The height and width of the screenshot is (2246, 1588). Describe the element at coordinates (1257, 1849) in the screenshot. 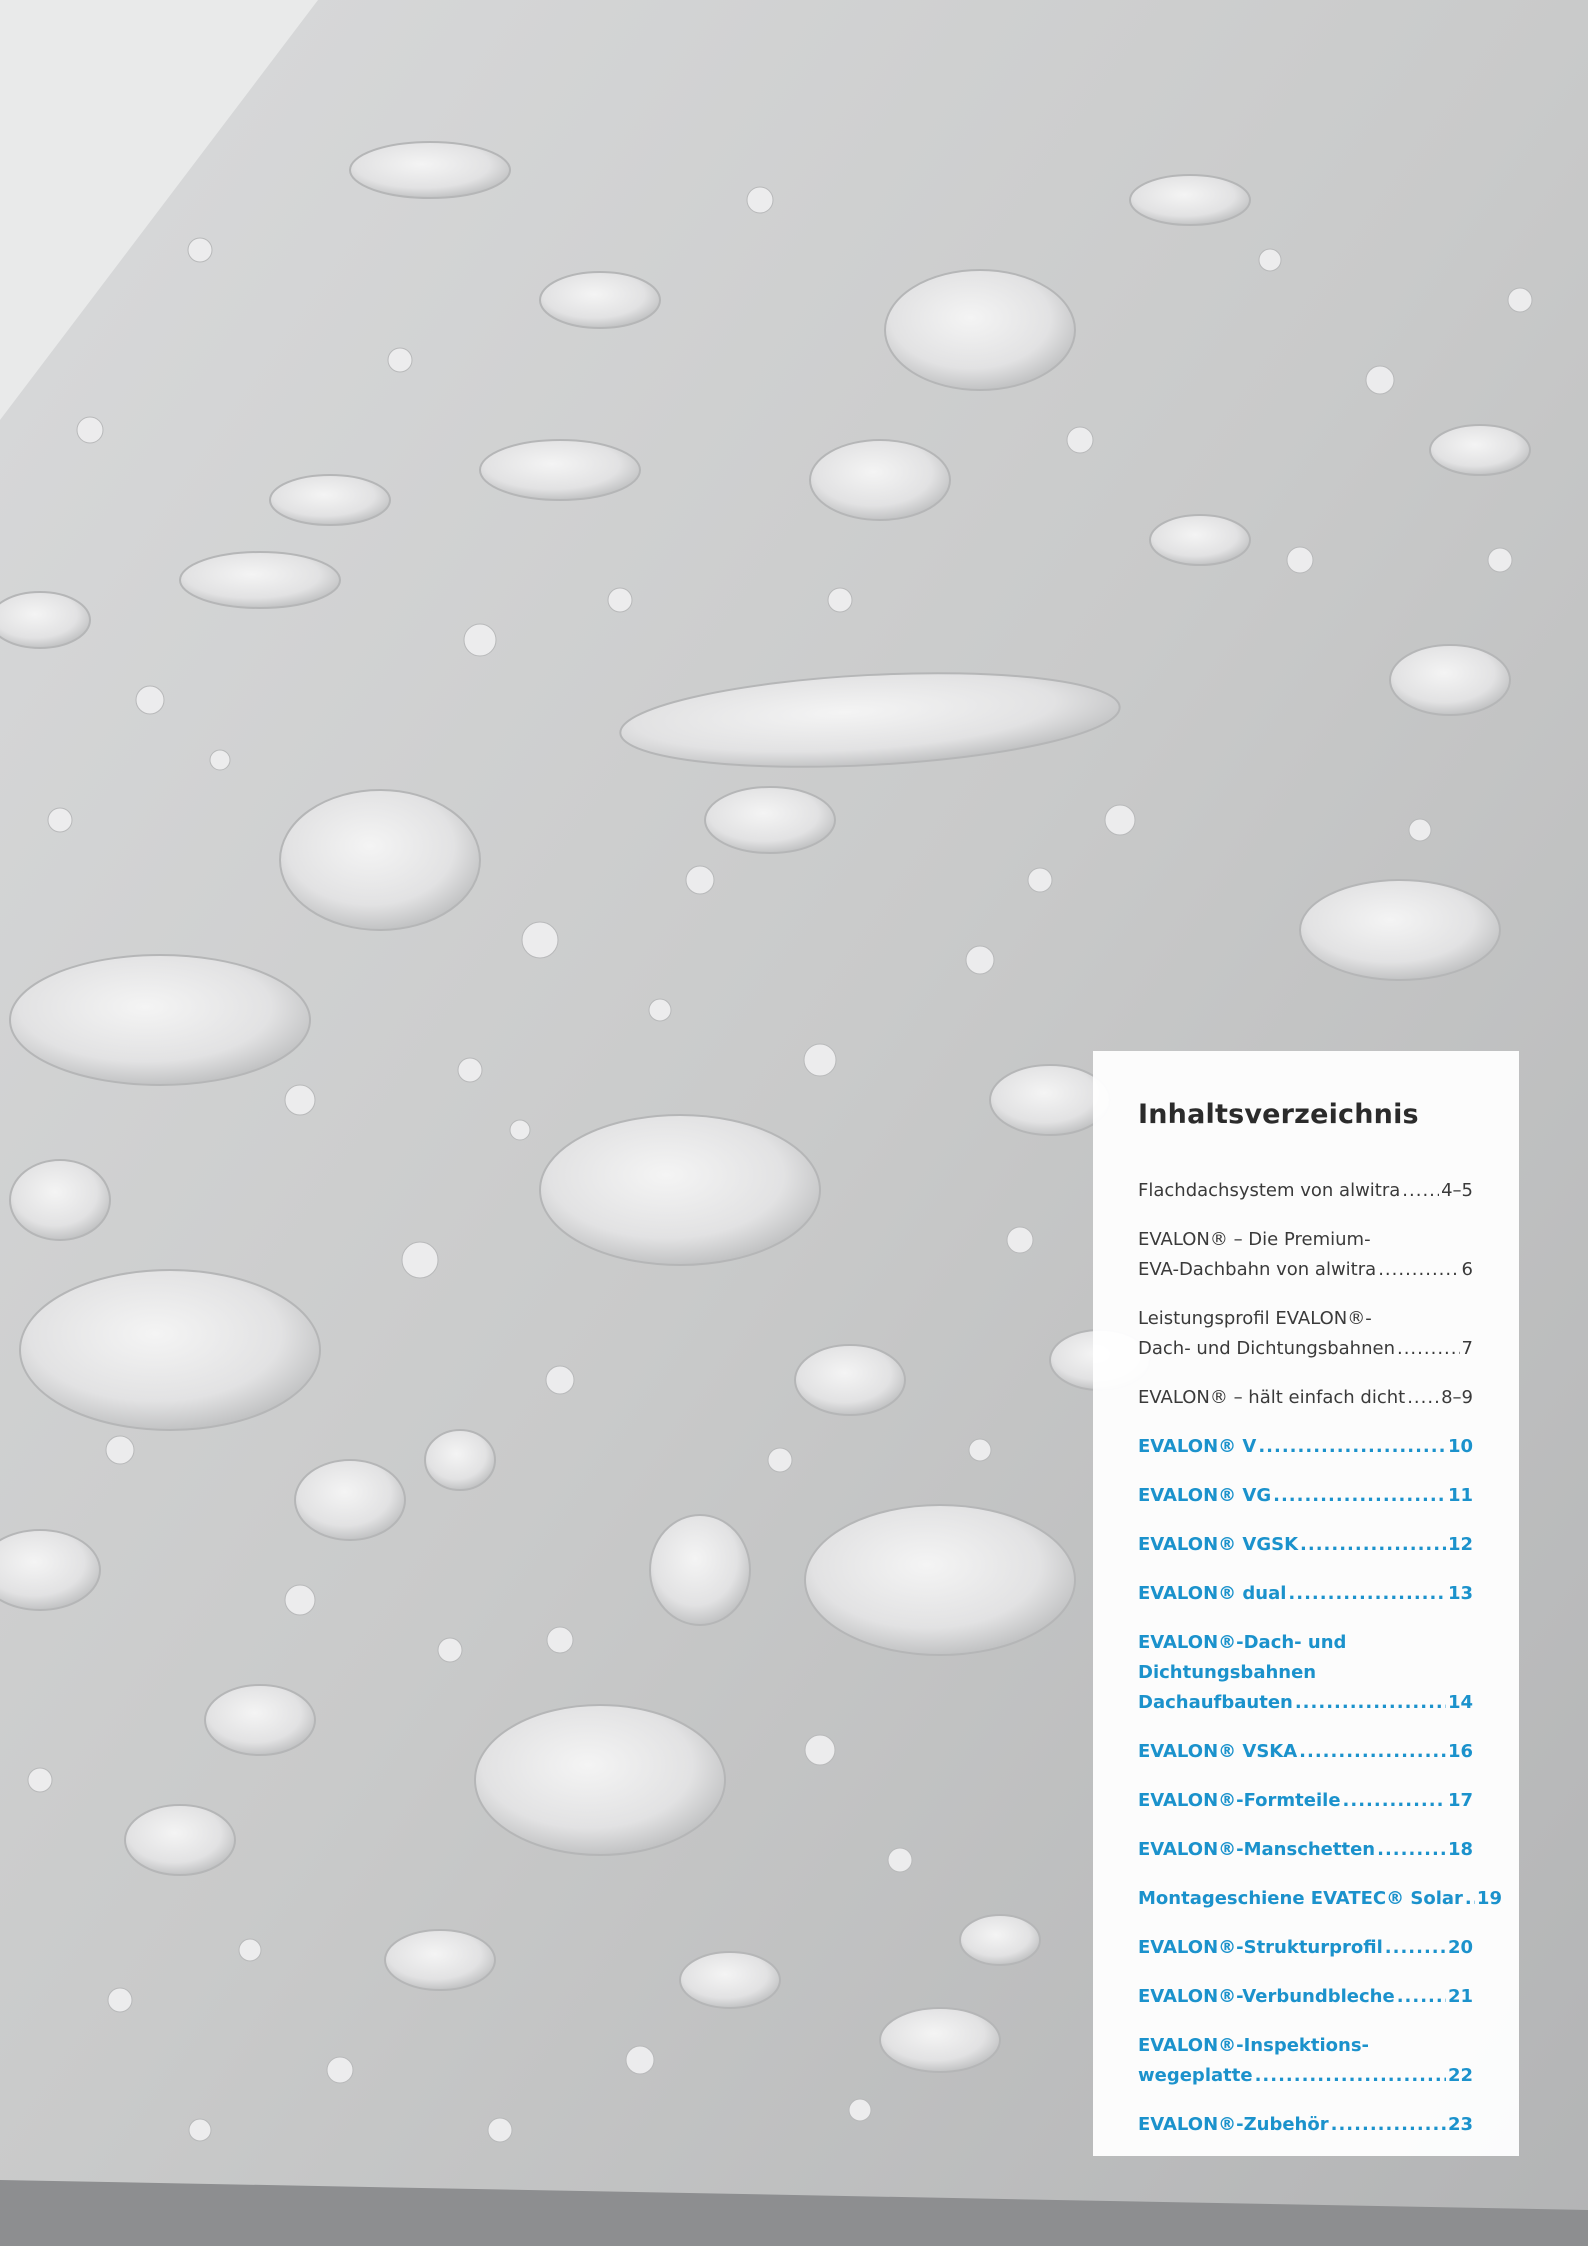

I see `toc-entry-label: EVALON®-Manschetten` at that location.